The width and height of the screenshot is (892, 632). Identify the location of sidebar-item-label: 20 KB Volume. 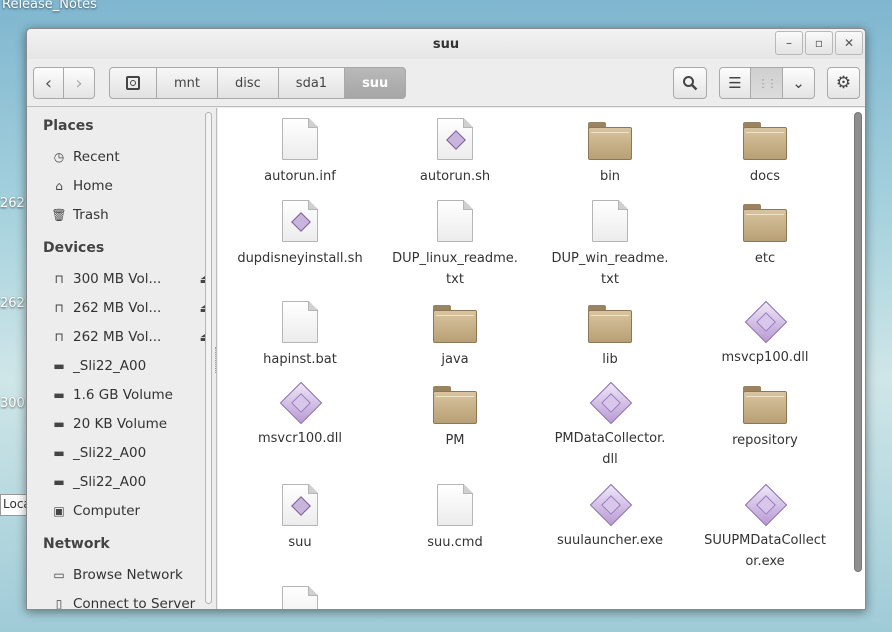
(120, 424).